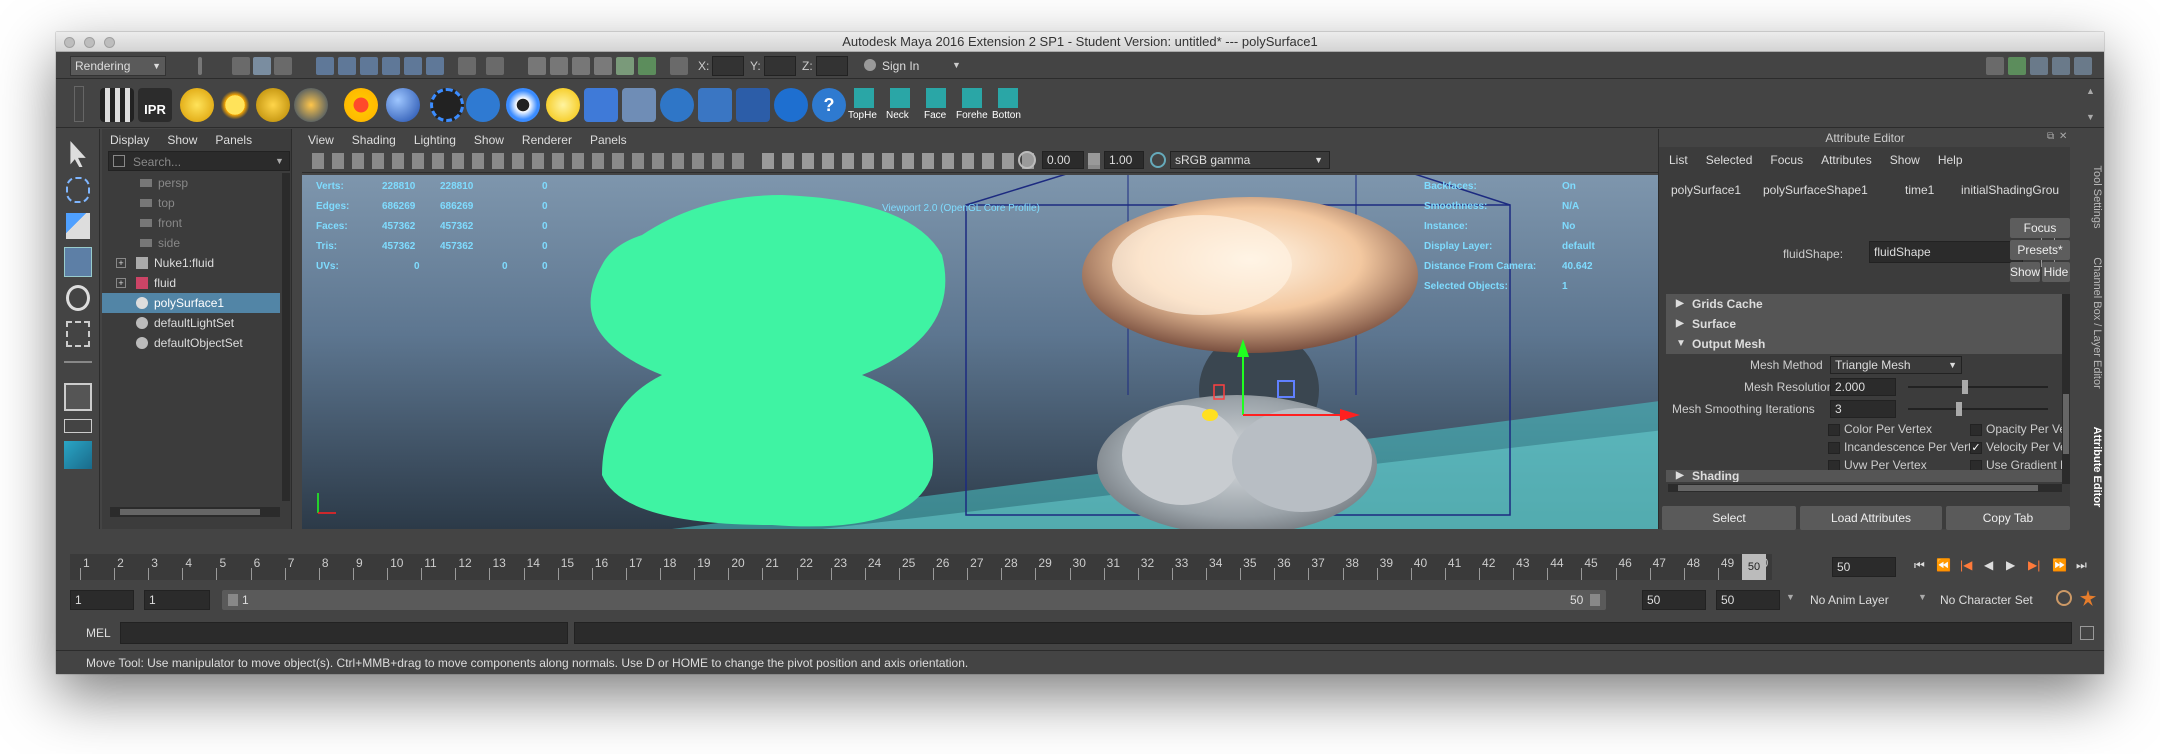 The image size is (2160, 754). I want to click on float-icon: ⧉, so click(2050, 136).